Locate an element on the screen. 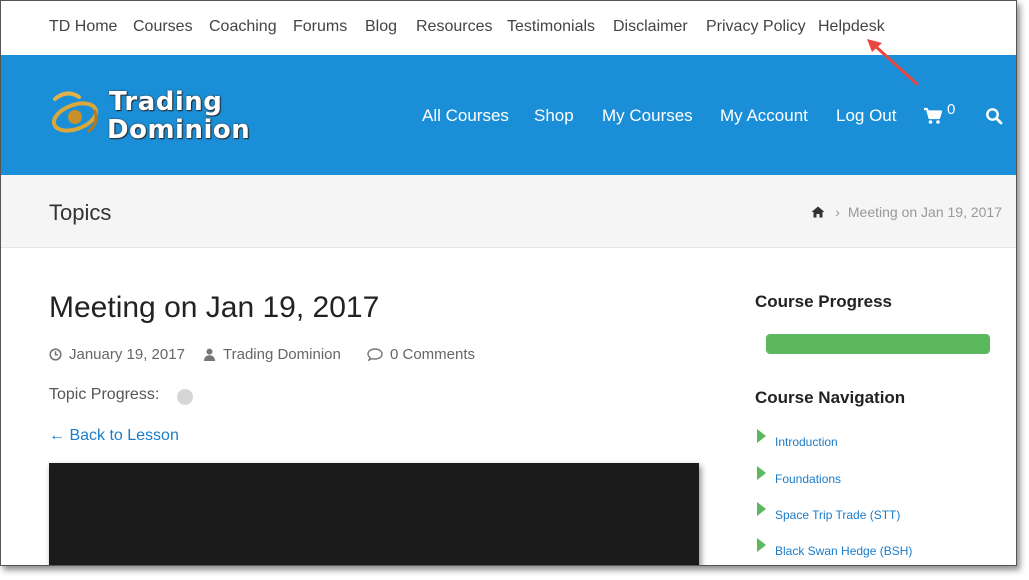 This screenshot has height=580, width=1029. course-progress-fill is located at coordinates (878, 344).